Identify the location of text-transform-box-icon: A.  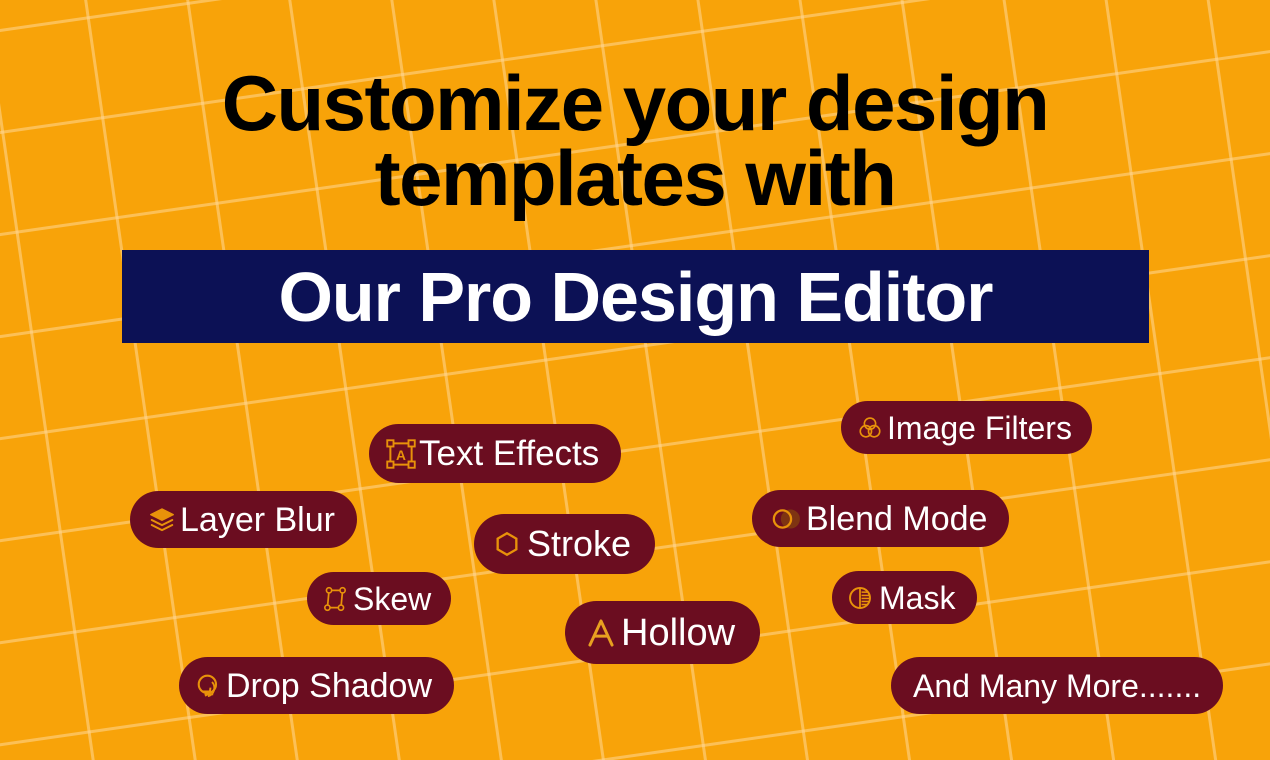
(401, 453).